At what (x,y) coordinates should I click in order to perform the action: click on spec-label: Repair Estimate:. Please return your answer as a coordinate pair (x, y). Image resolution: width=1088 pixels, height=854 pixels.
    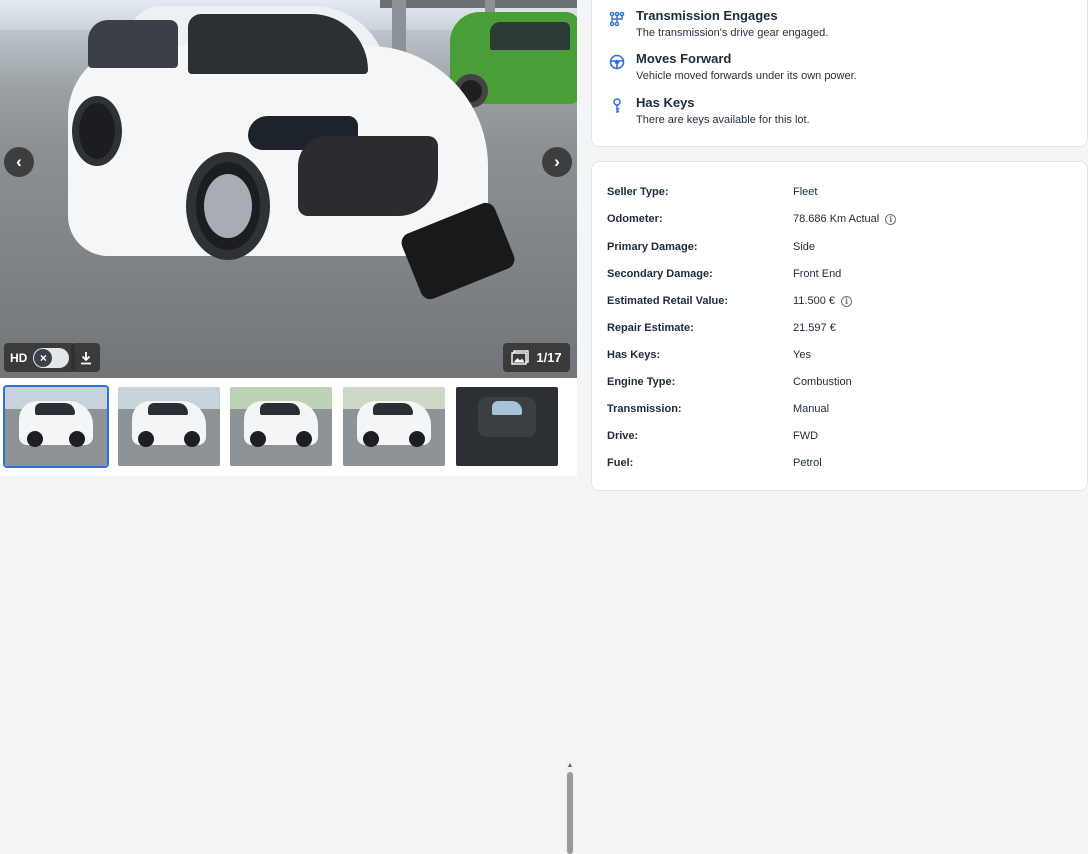
    Looking at the image, I should click on (650, 328).